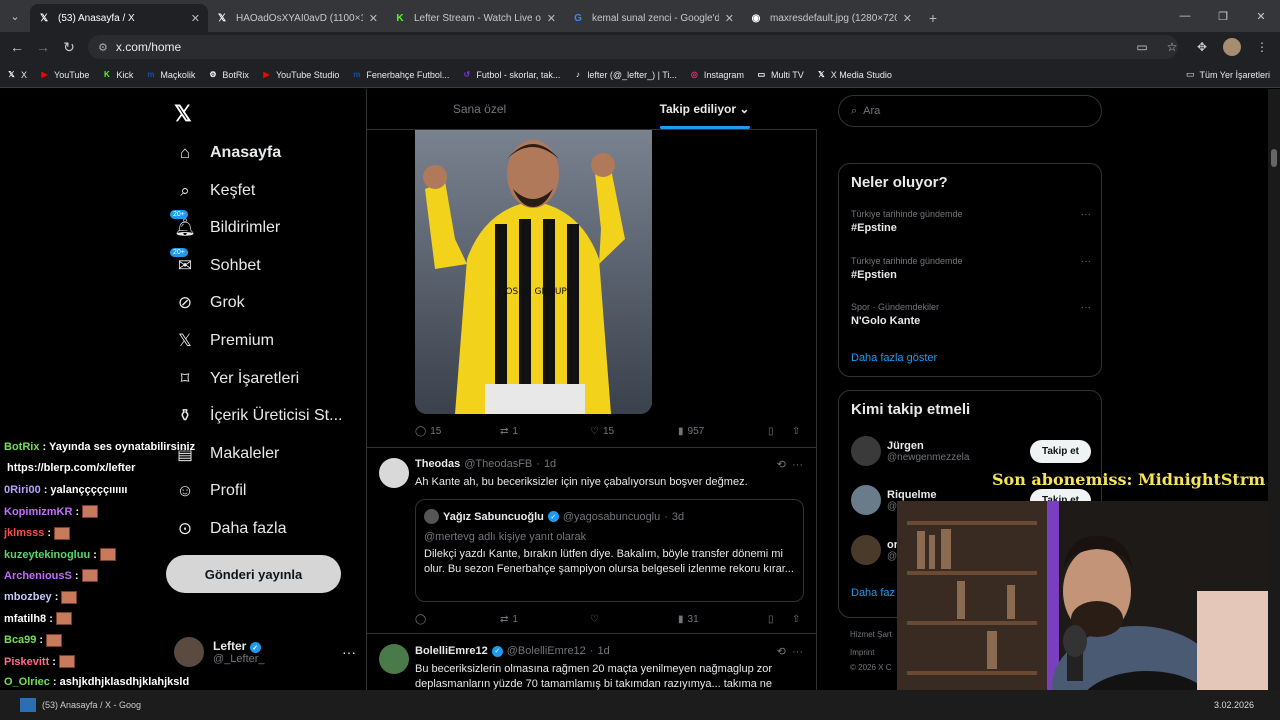  What do you see at coordinates (1274, 158) in the screenshot?
I see `scrollbar-thumb` at bounding box center [1274, 158].